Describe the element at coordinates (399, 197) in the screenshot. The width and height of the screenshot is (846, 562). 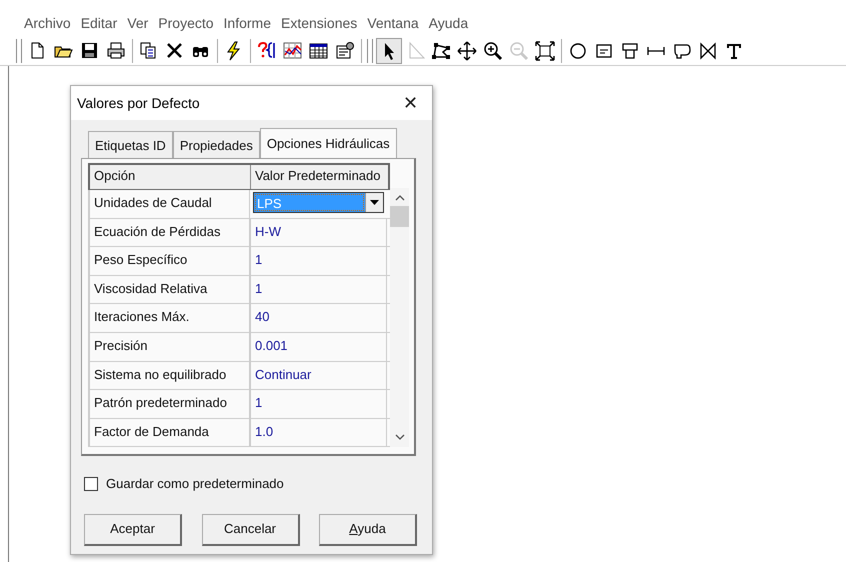
I see `scroll-up-icon` at that location.